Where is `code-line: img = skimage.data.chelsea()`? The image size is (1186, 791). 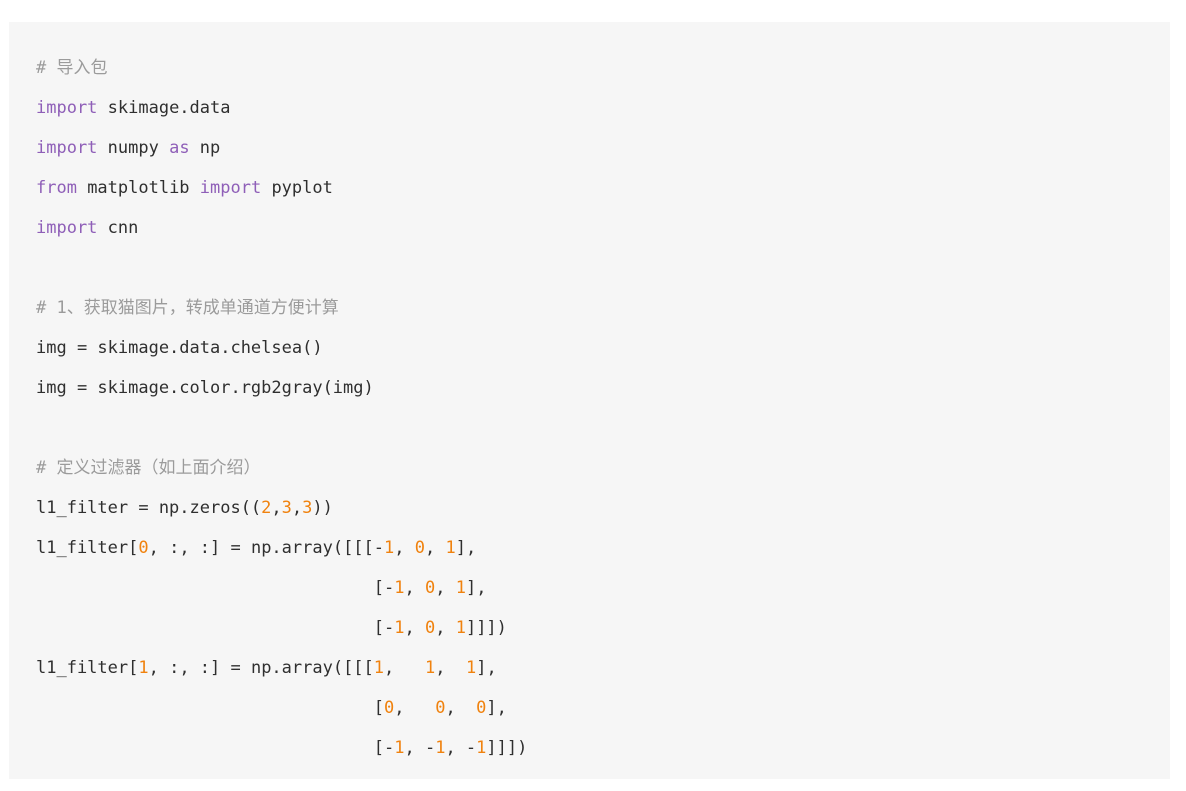 code-line: img = skimage.data.chelsea() is located at coordinates (589, 348).